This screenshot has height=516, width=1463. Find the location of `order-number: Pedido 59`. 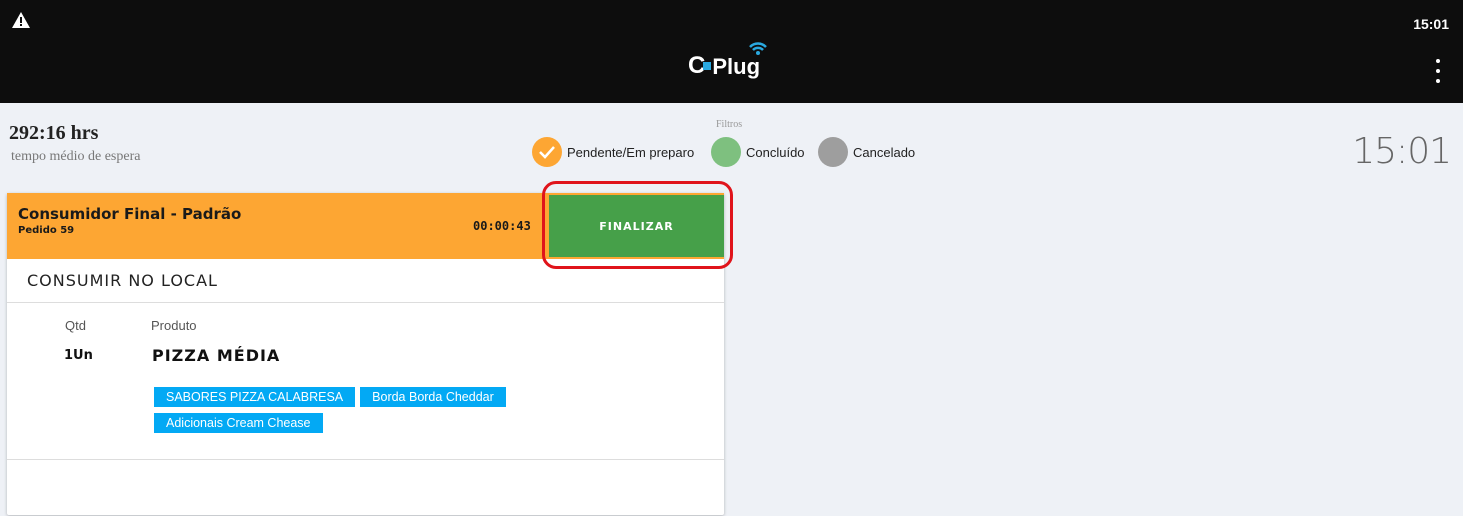

order-number: Pedido 59 is located at coordinates (46, 230).